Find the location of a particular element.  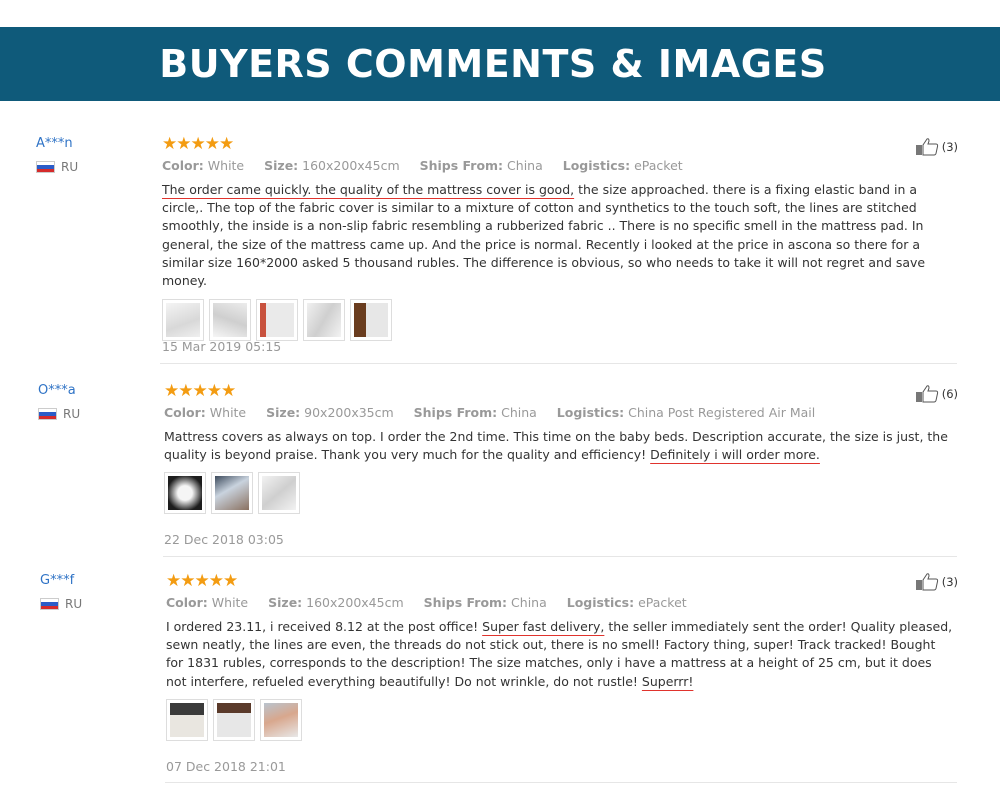

logistics-value: China Post Registered Air Mail is located at coordinates (722, 412).